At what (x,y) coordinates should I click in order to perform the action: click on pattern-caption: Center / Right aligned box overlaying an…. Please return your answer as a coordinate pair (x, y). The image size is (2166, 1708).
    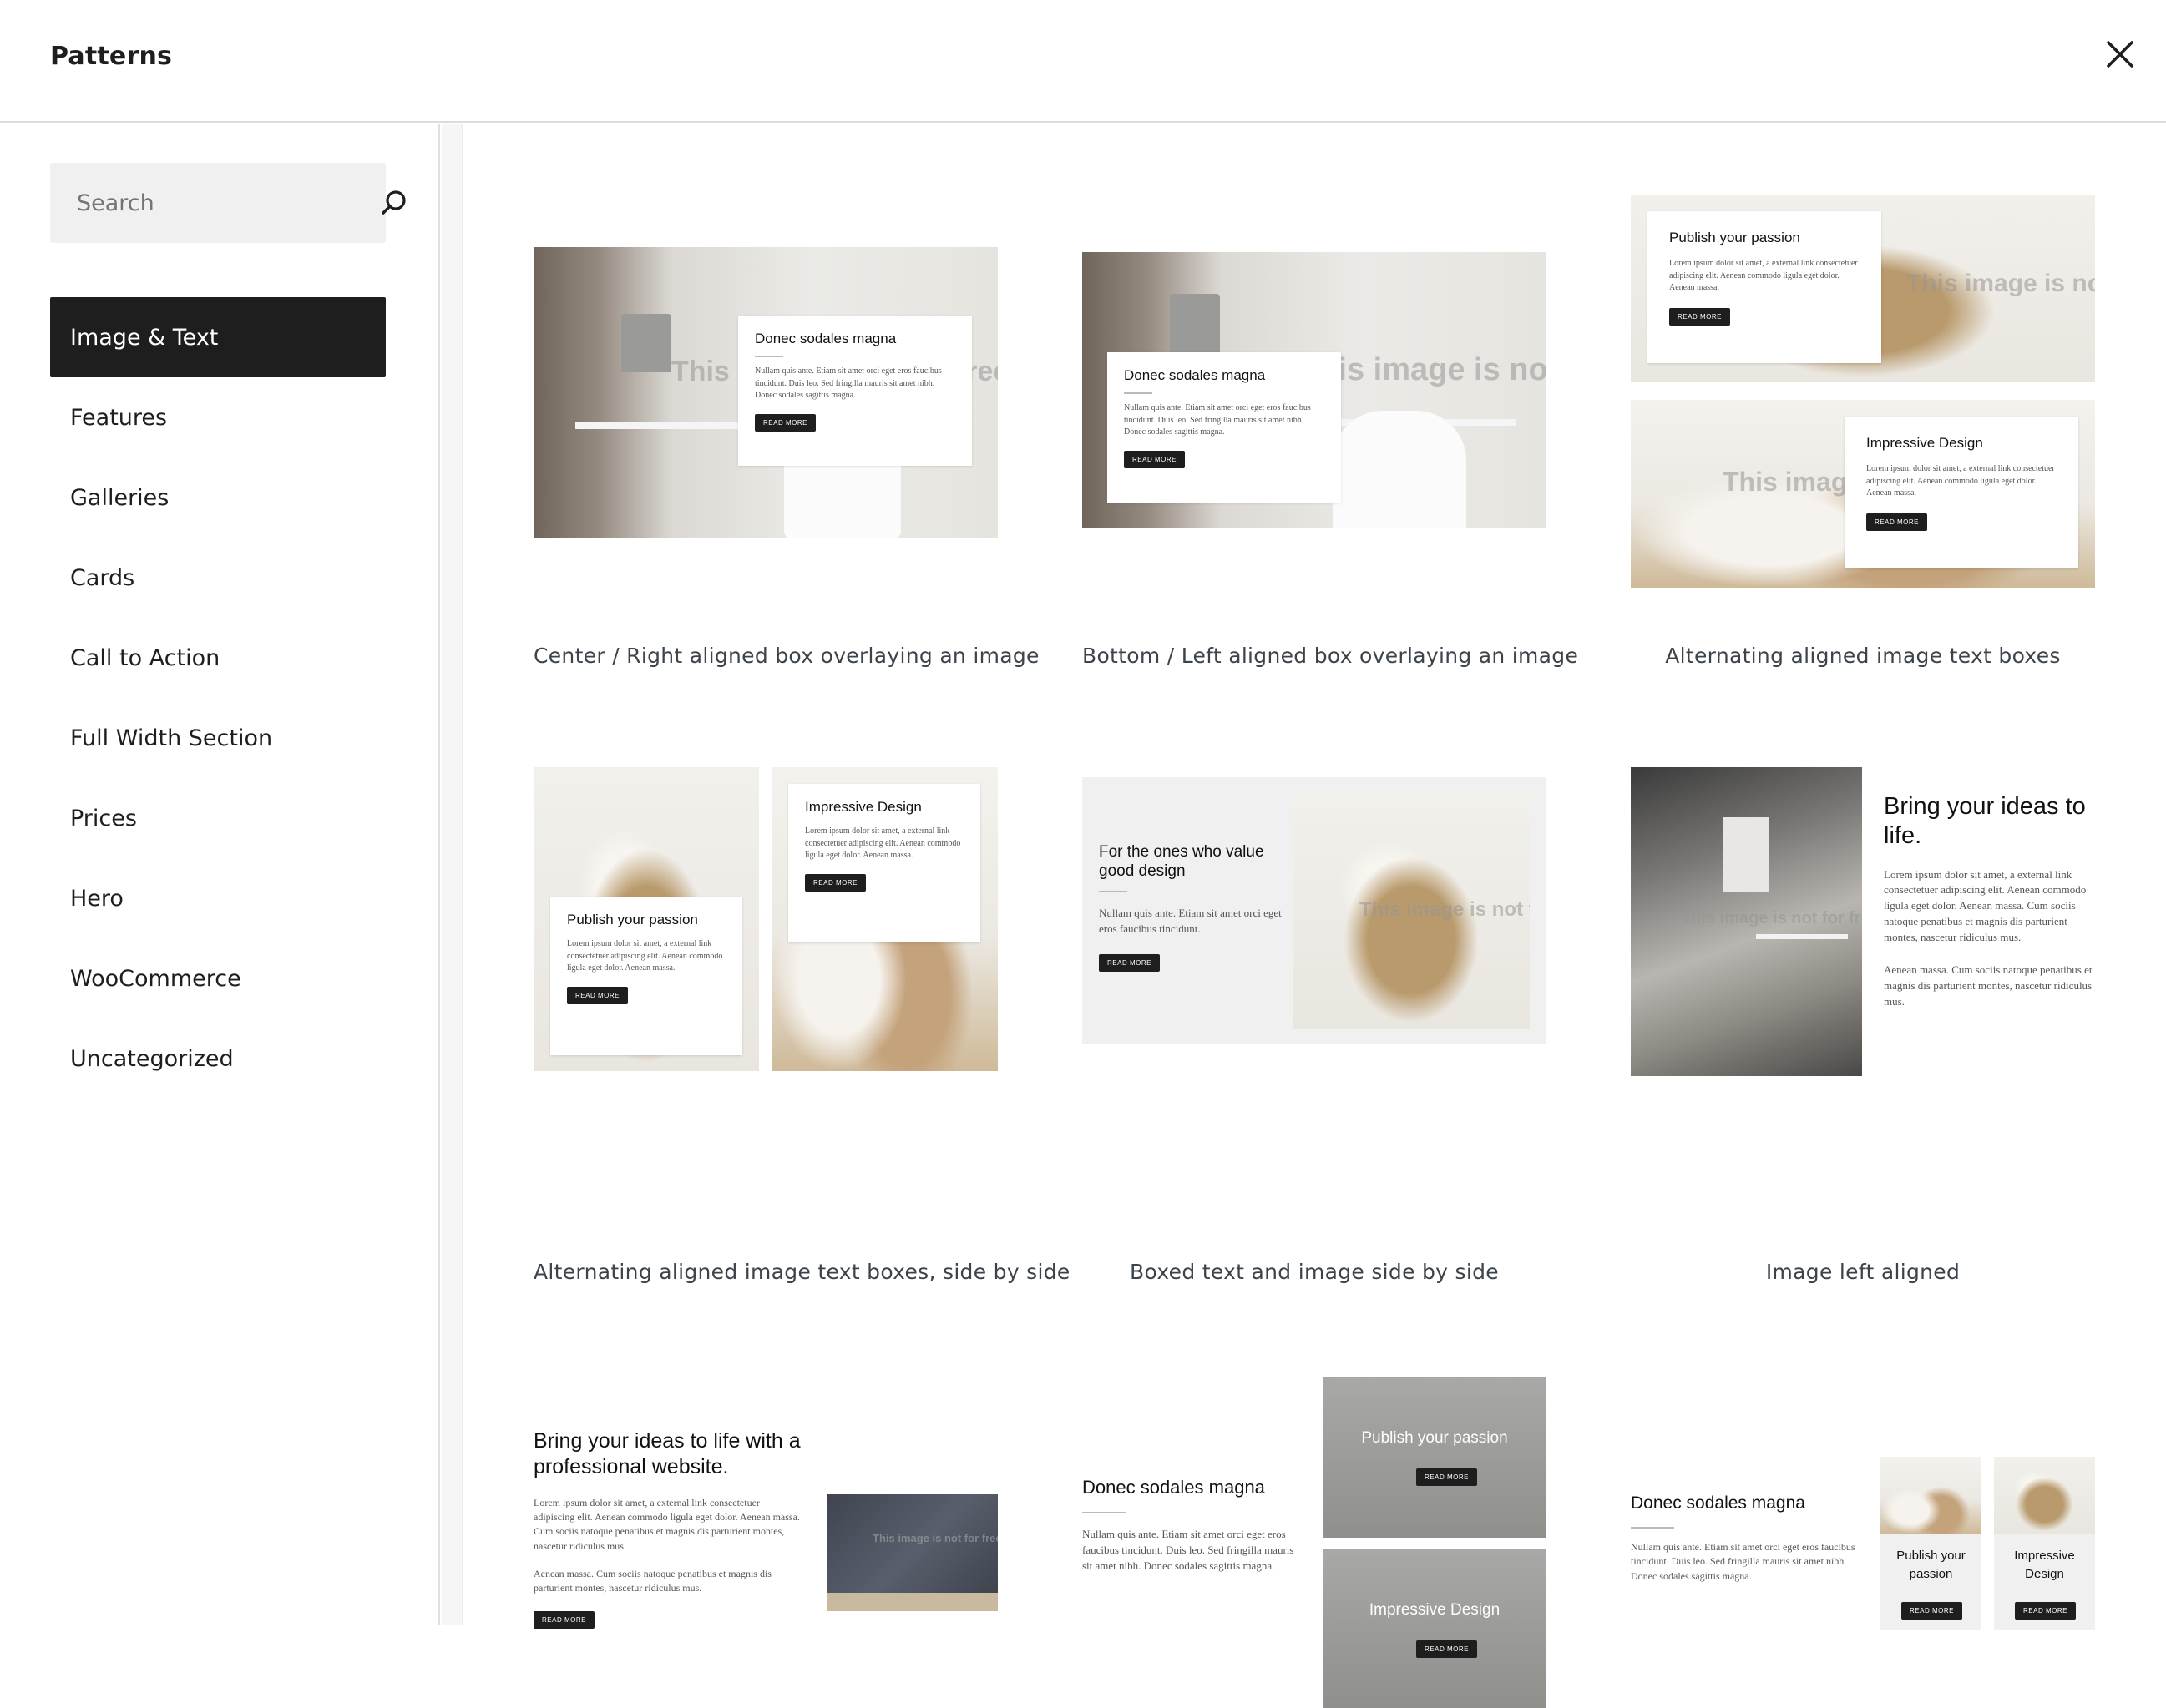
    Looking at the image, I should click on (787, 656).